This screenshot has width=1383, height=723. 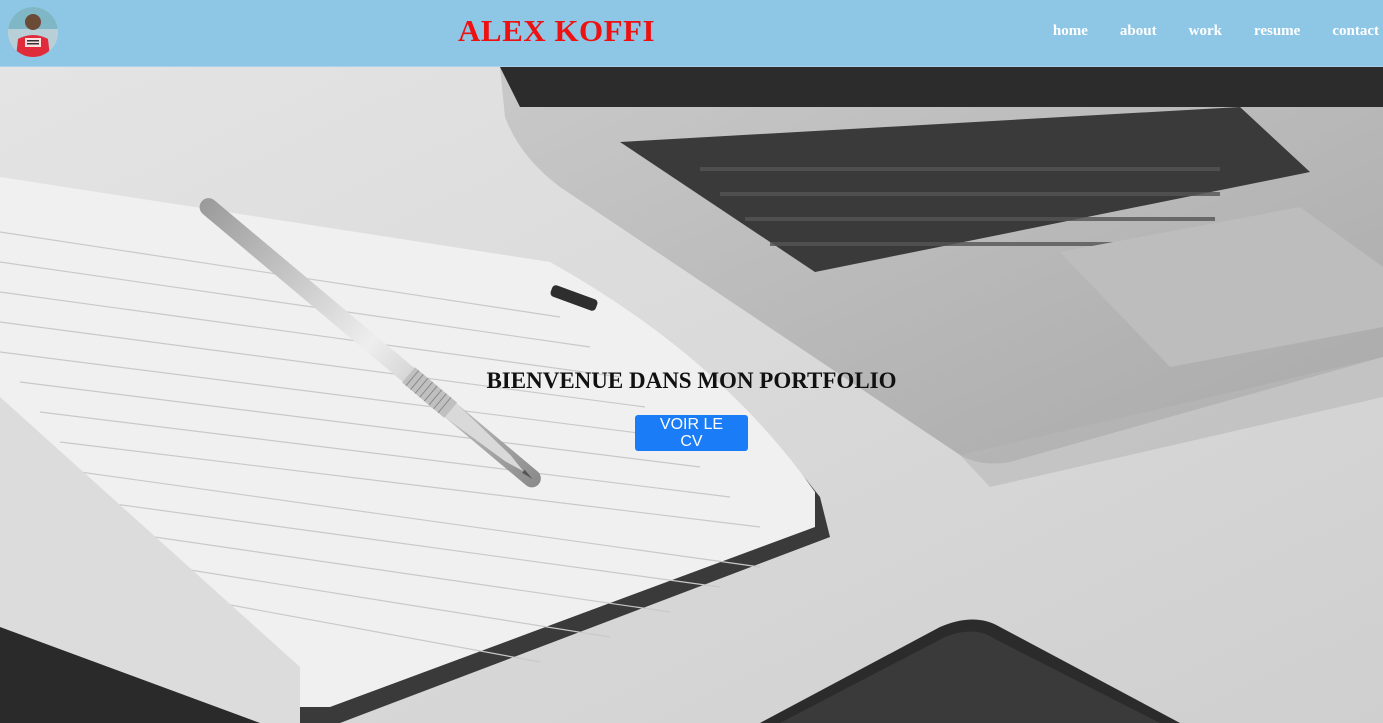 I want to click on nav-work: work, so click(x=1205, y=31).